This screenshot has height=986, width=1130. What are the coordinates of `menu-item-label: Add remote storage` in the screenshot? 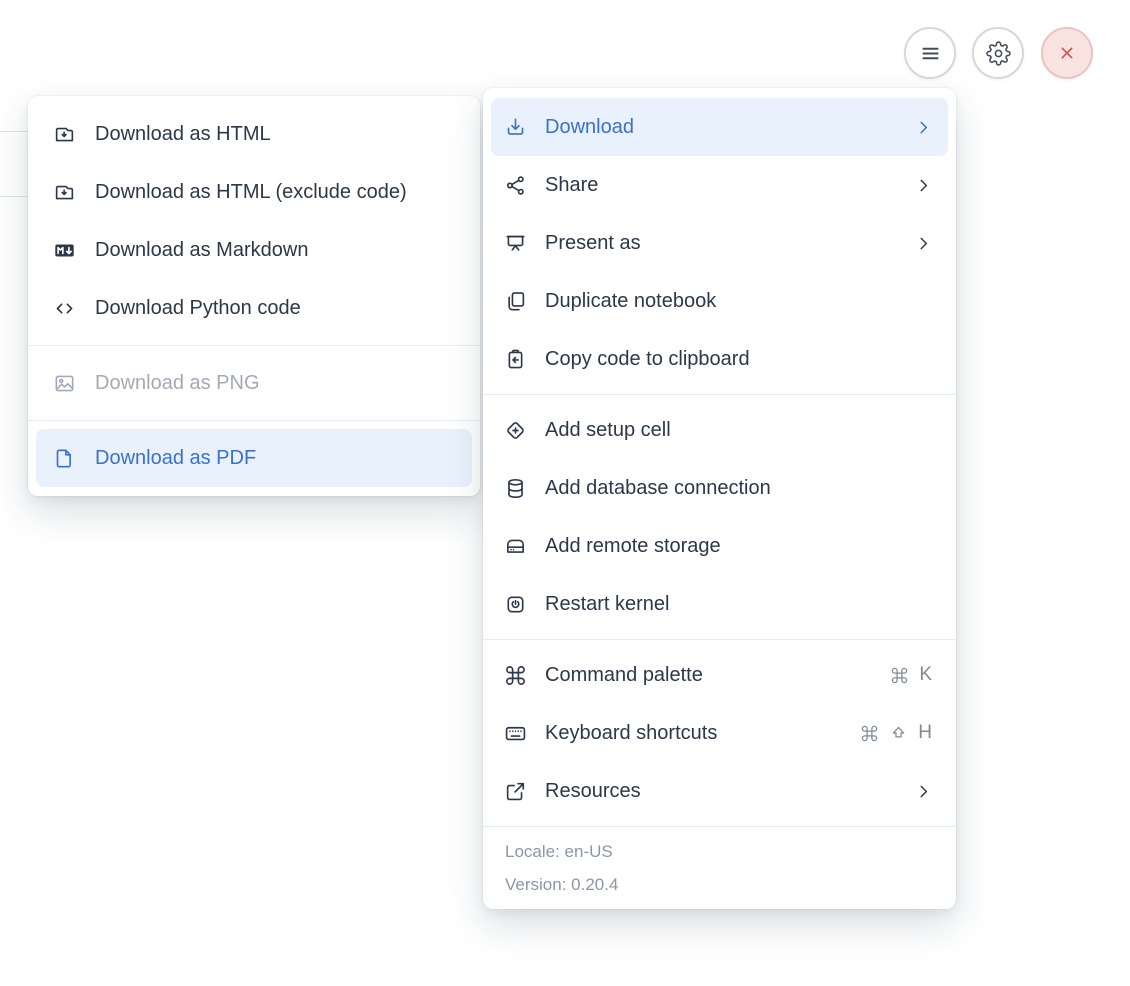 It's located at (633, 545).